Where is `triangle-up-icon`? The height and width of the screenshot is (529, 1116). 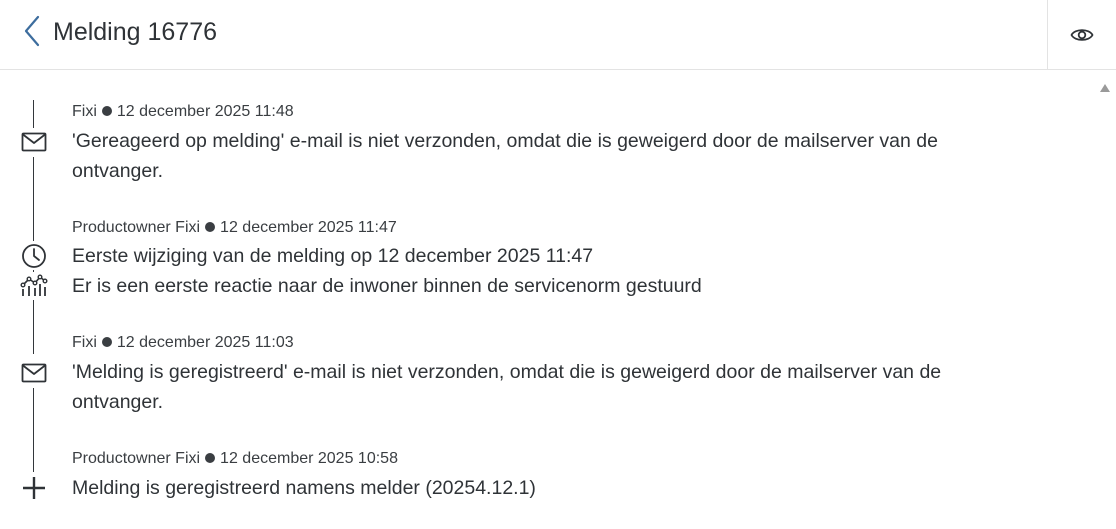
triangle-up-icon is located at coordinates (1105, 88).